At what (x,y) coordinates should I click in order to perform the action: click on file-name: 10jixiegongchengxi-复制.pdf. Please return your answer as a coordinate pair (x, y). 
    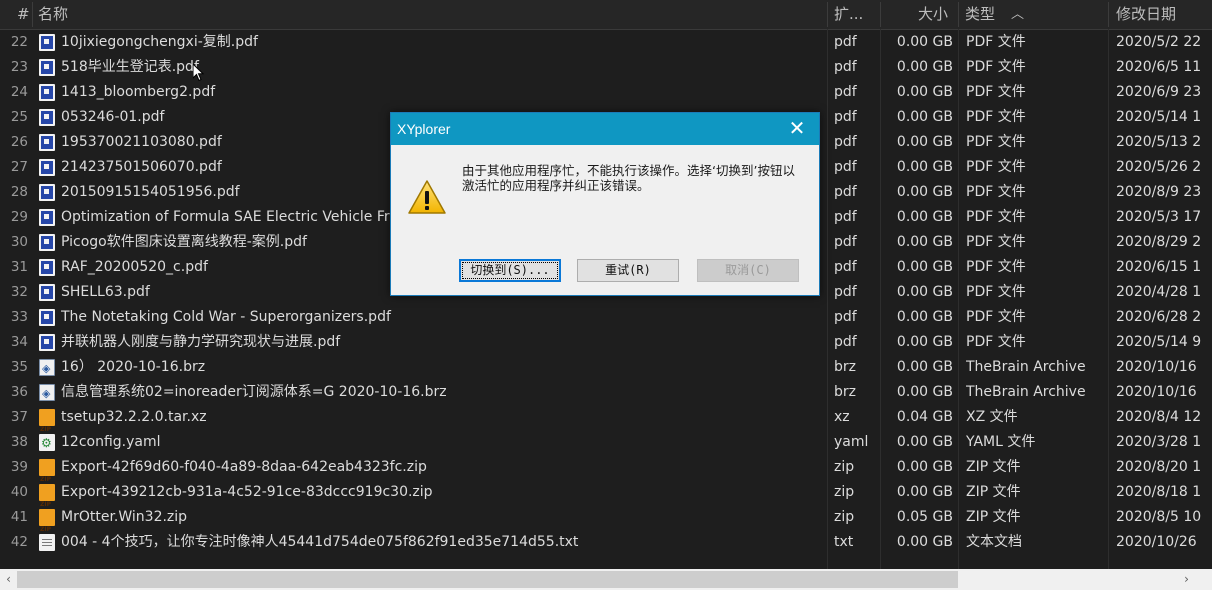
    Looking at the image, I should click on (159, 42).